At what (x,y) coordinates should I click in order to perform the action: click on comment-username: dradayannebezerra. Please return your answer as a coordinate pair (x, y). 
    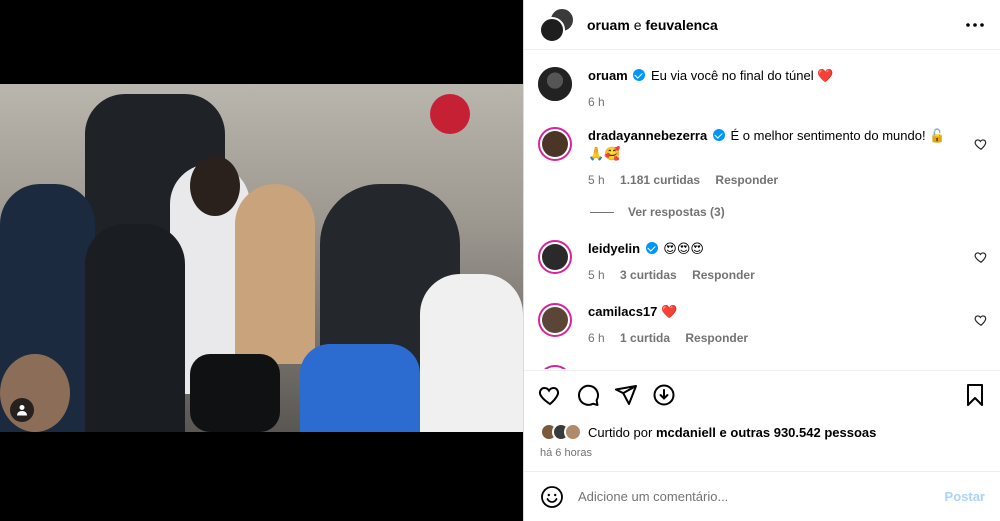
    Looking at the image, I should click on (647, 135).